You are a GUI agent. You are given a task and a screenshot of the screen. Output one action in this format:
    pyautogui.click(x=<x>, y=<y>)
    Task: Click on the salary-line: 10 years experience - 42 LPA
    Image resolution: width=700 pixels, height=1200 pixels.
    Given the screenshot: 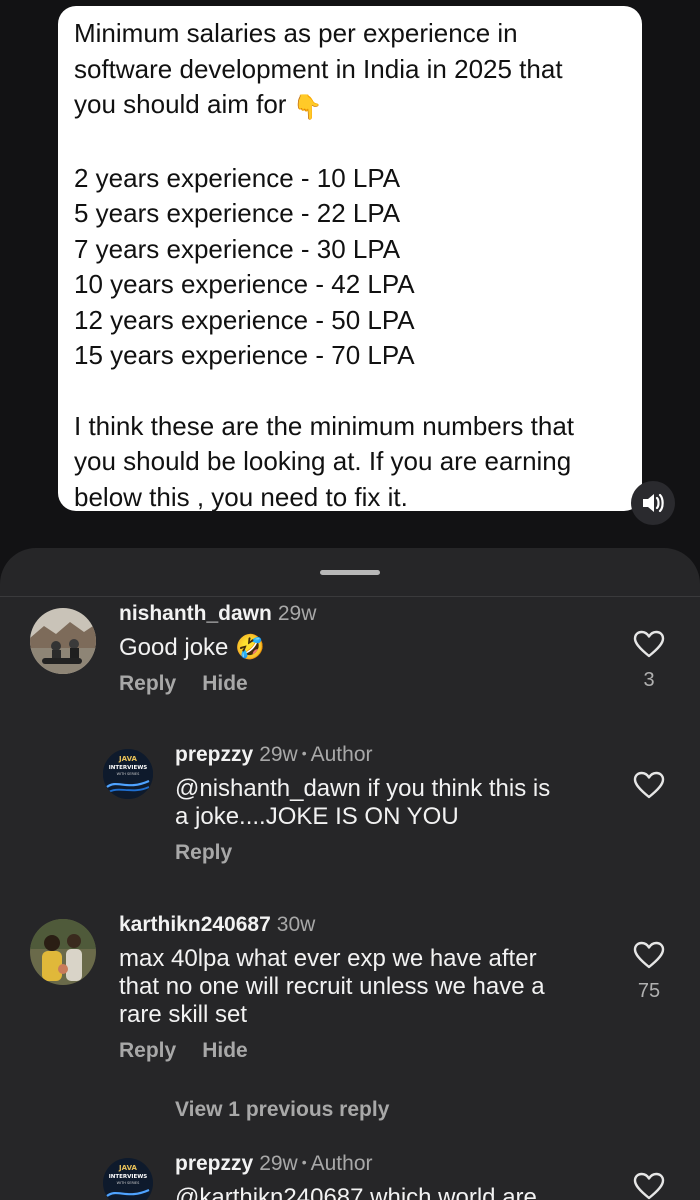 What is the action you would take?
    pyautogui.click(x=244, y=284)
    